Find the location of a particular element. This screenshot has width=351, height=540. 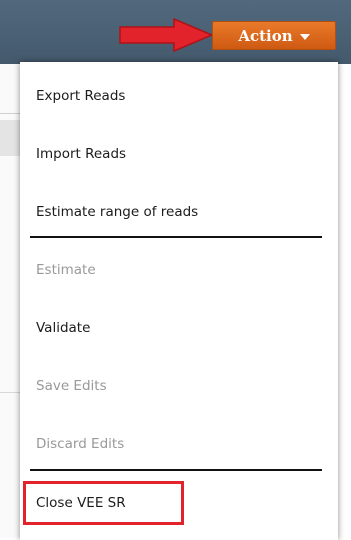

background-row is located at coordinates (10, 138).